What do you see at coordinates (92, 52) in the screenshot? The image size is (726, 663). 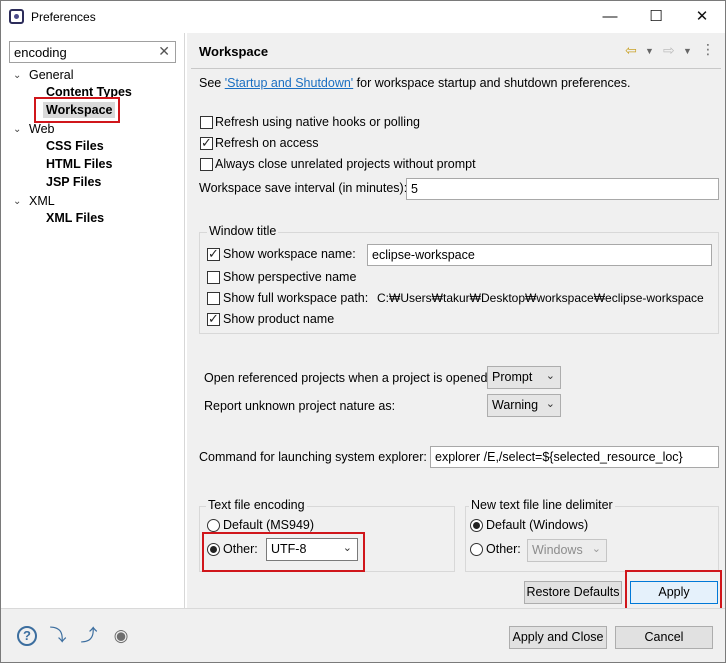 I see `filter-input: encoding ✕` at bounding box center [92, 52].